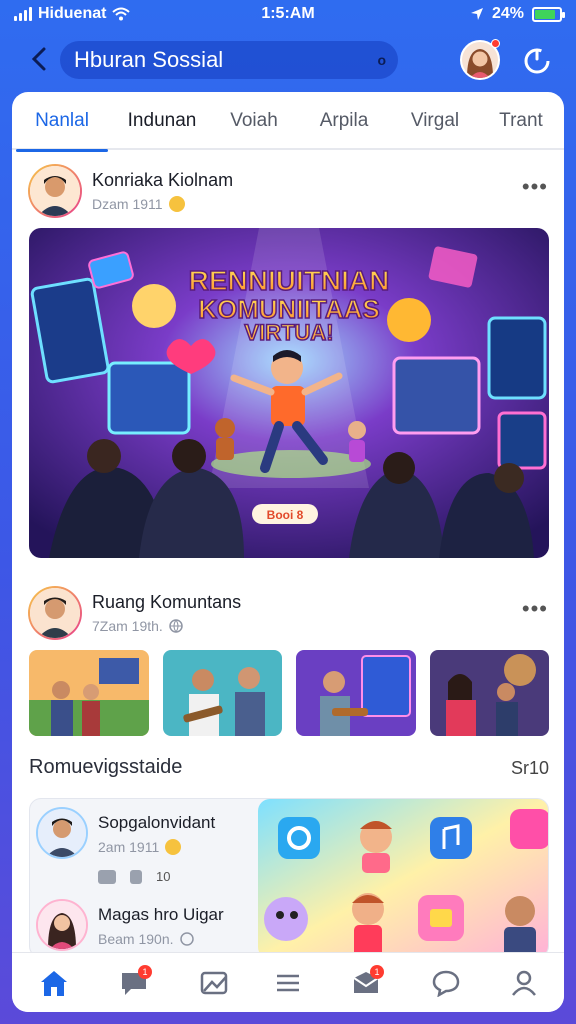 Image resolution: width=576 pixels, height=1024 pixels. Describe the element at coordinates (377, 972) in the screenshot. I see `inbox-badge: 1` at that location.